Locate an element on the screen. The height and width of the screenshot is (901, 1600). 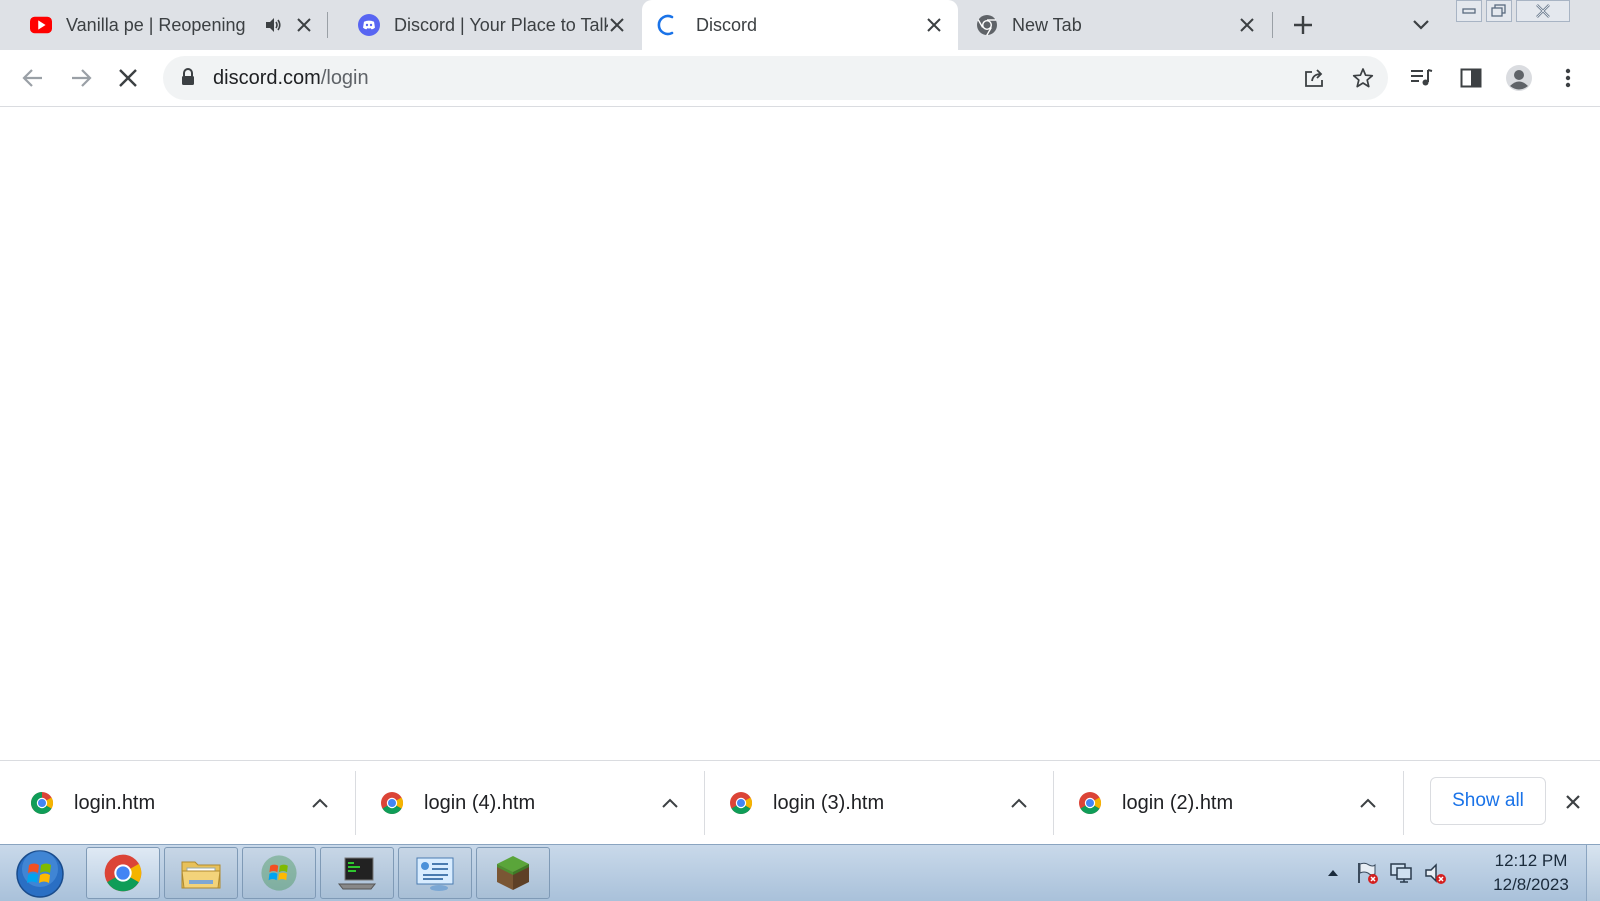
audio-playing-icon is located at coordinates (273, 25).